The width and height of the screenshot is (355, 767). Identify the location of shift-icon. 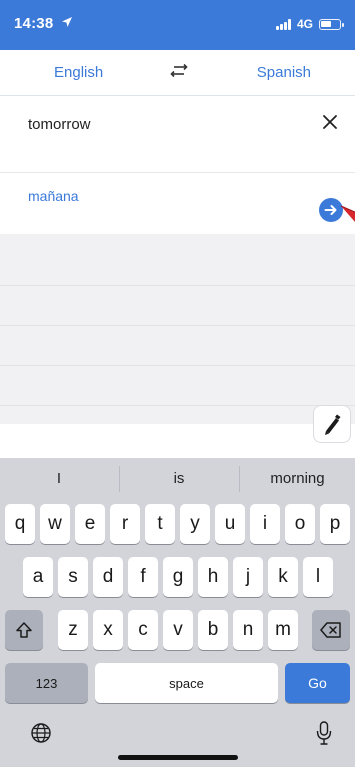
(24, 630).